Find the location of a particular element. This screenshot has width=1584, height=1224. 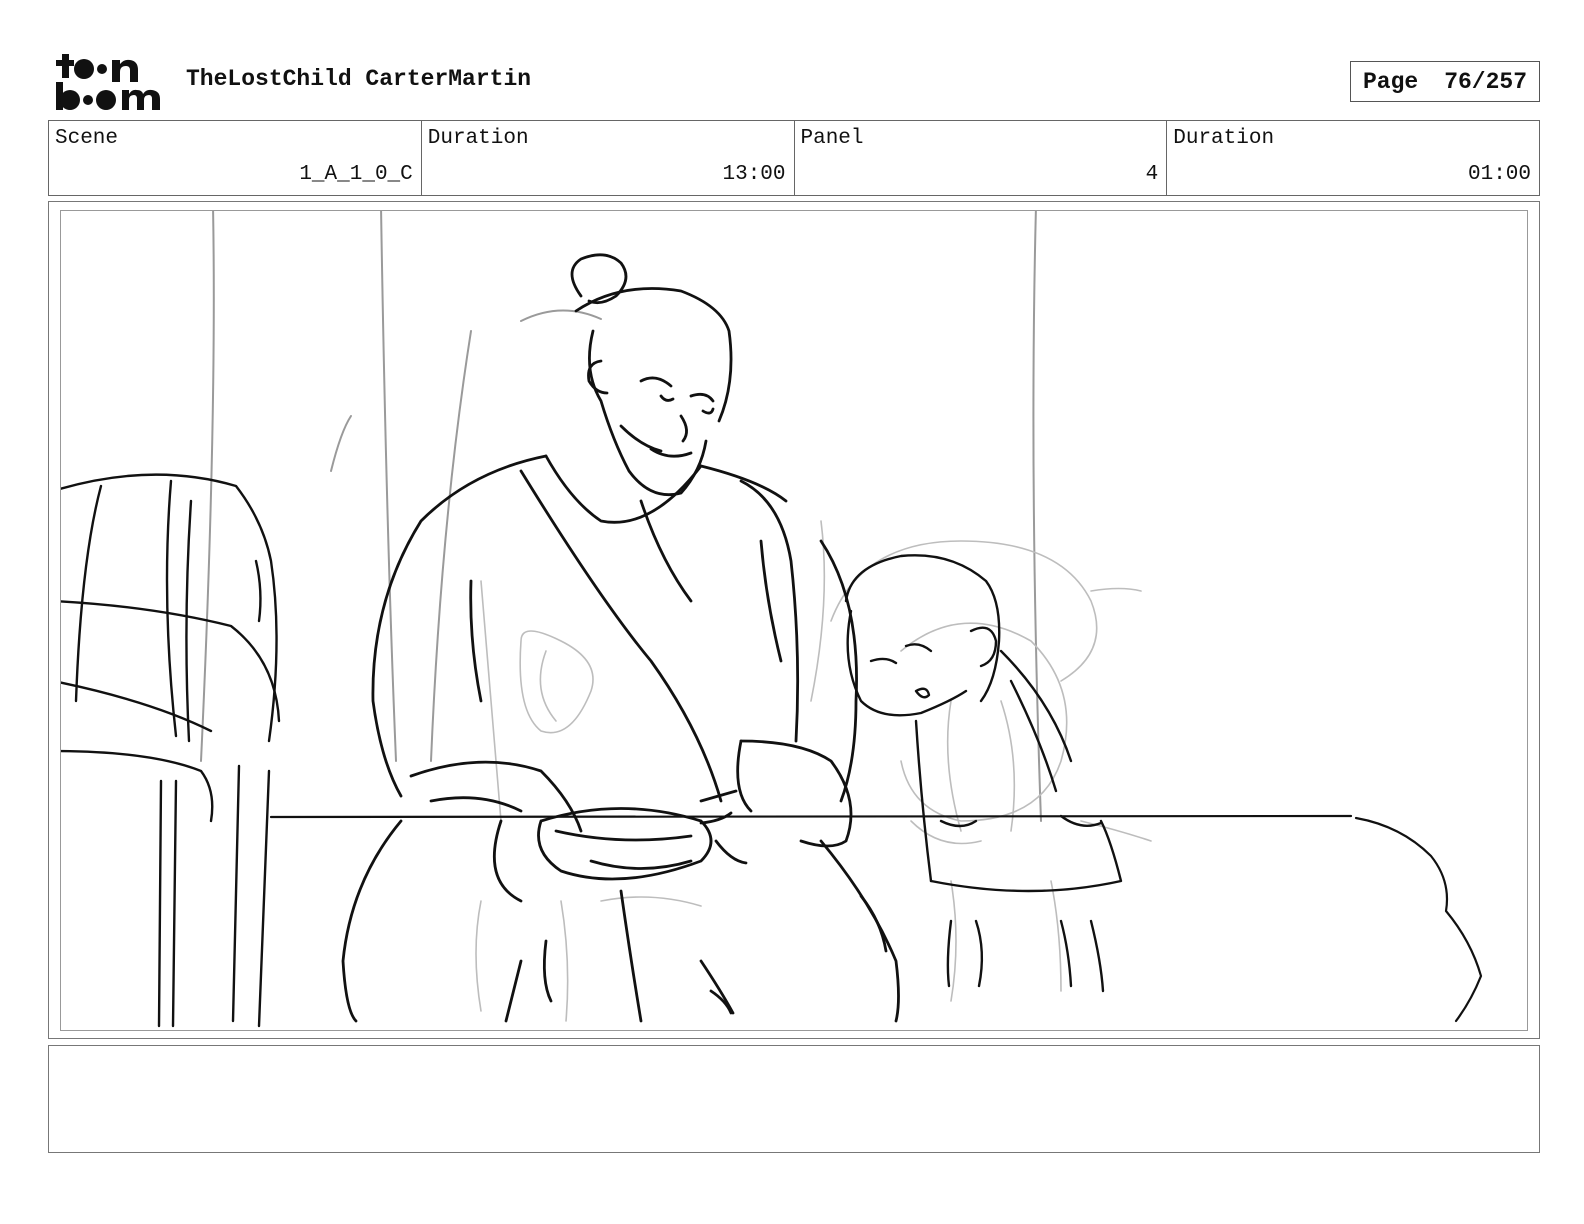

scene-label: Scene is located at coordinates (87, 138).